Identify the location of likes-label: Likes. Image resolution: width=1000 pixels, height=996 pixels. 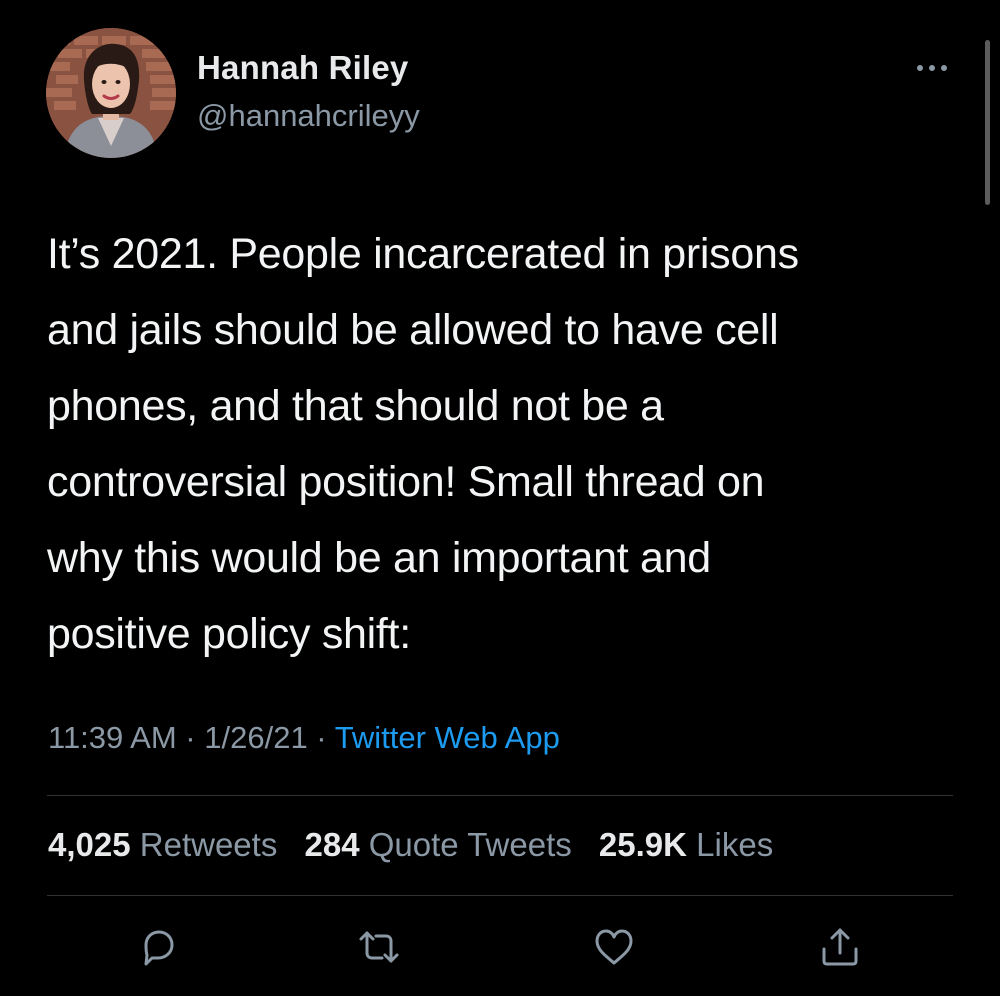
(735, 844).